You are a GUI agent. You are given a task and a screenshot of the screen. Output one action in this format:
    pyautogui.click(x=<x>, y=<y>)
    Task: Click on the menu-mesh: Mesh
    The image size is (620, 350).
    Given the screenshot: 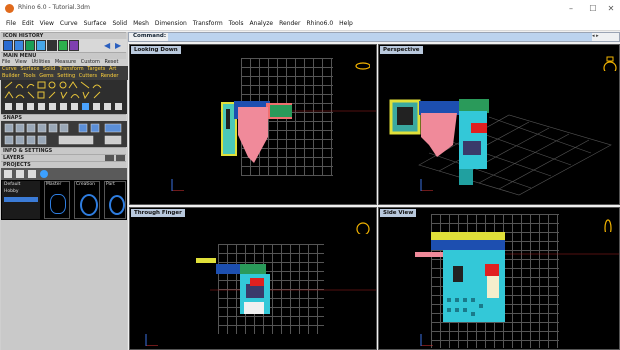 What is the action you would take?
    pyautogui.click(x=141, y=23)
    